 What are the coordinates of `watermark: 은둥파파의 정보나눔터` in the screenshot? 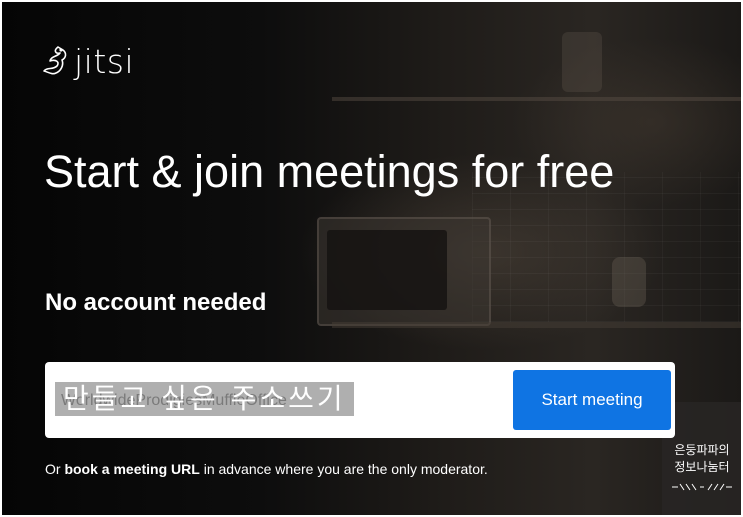 It's located at (702, 469).